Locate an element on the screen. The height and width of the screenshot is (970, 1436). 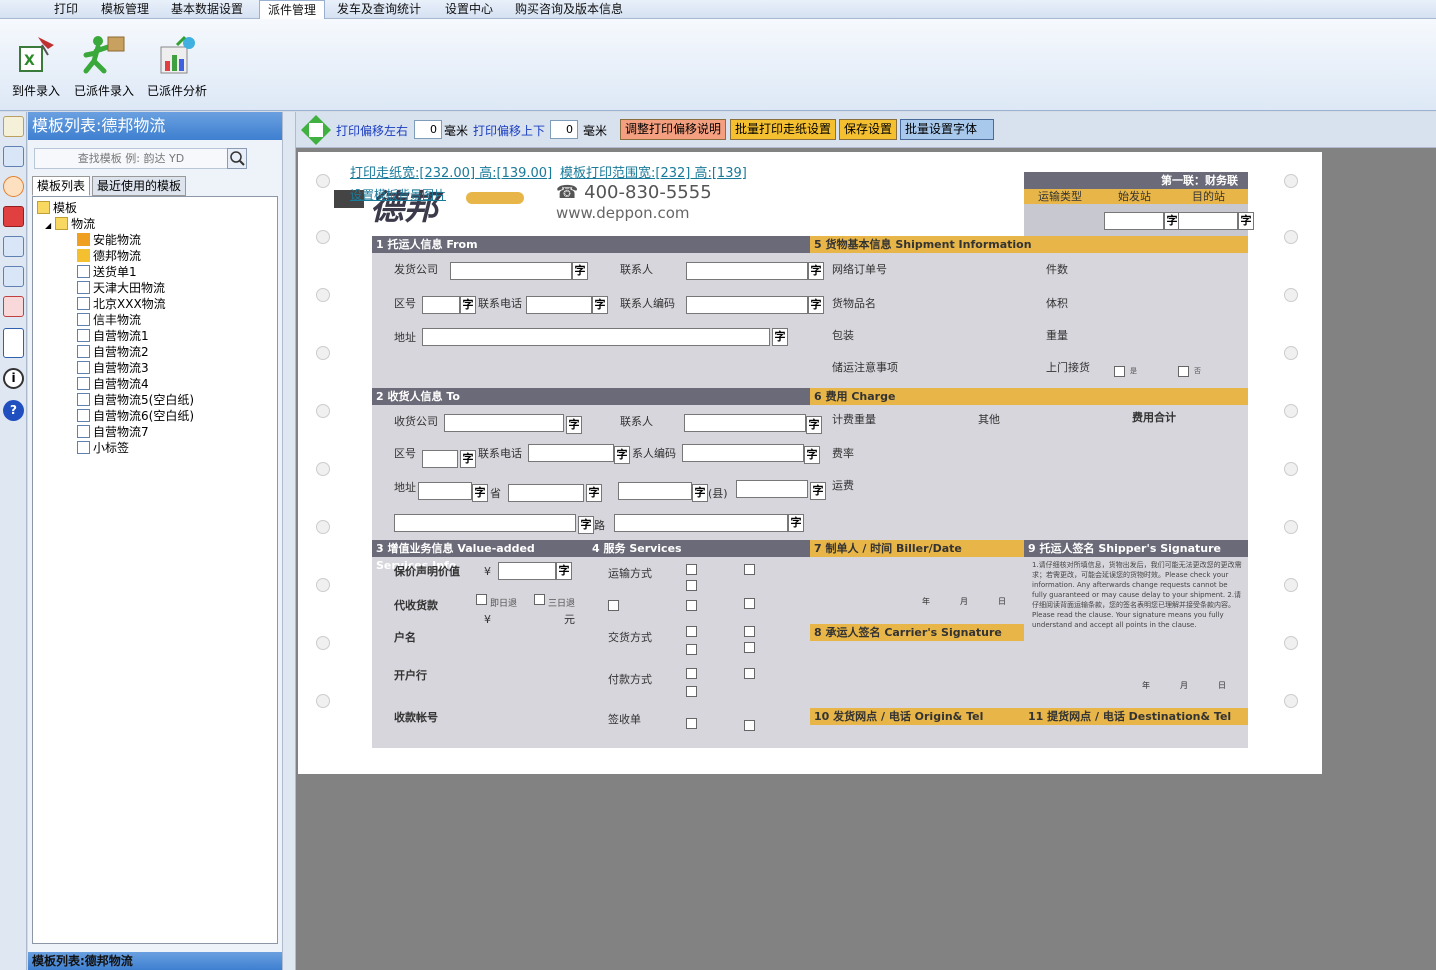
tree-item-template: 送货单1 is located at coordinates (107, 272).